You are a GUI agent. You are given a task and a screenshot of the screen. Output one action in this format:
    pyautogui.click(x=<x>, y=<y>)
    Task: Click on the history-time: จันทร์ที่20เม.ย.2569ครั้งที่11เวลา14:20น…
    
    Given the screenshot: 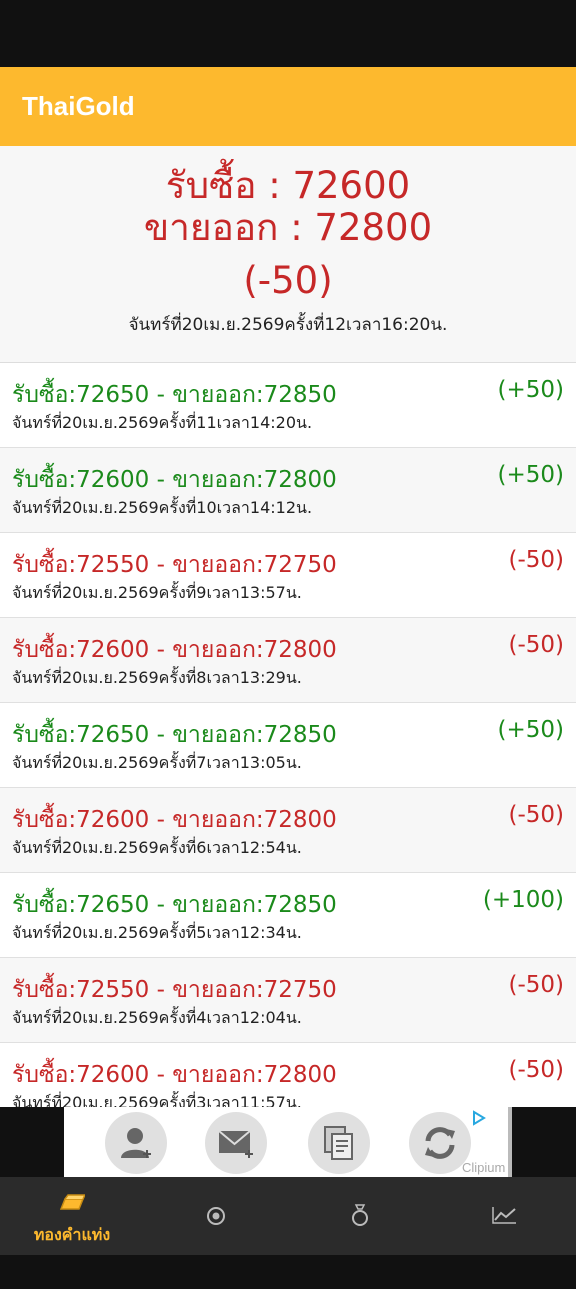 What is the action you would take?
    pyautogui.click(x=162, y=422)
    